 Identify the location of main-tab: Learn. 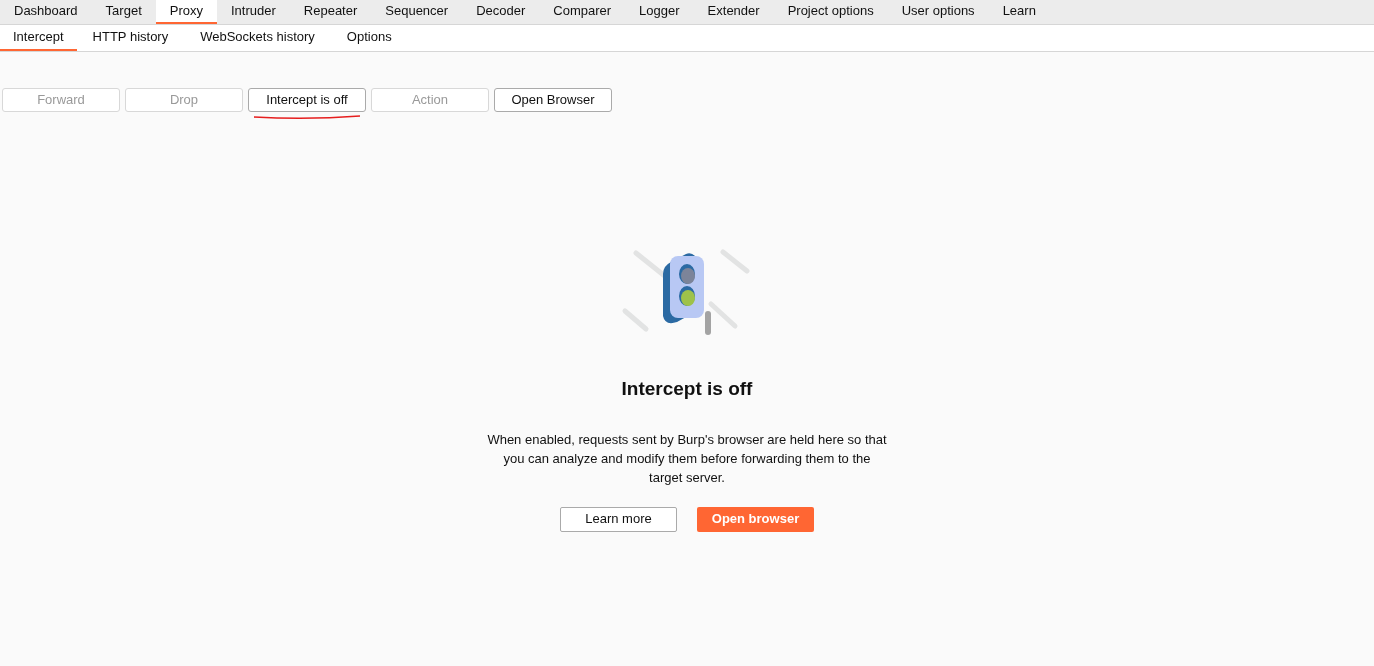
(1019, 12).